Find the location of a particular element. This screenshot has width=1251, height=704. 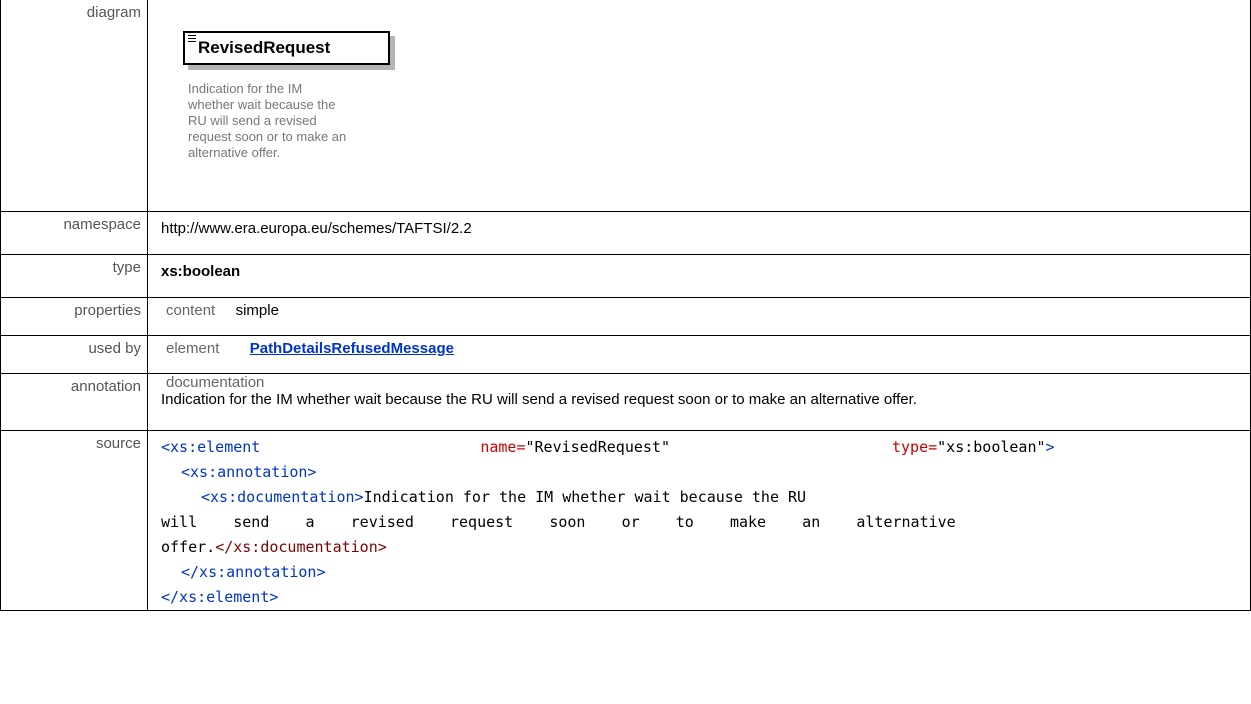

properties-content-value: simple is located at coordinates (257, 310).